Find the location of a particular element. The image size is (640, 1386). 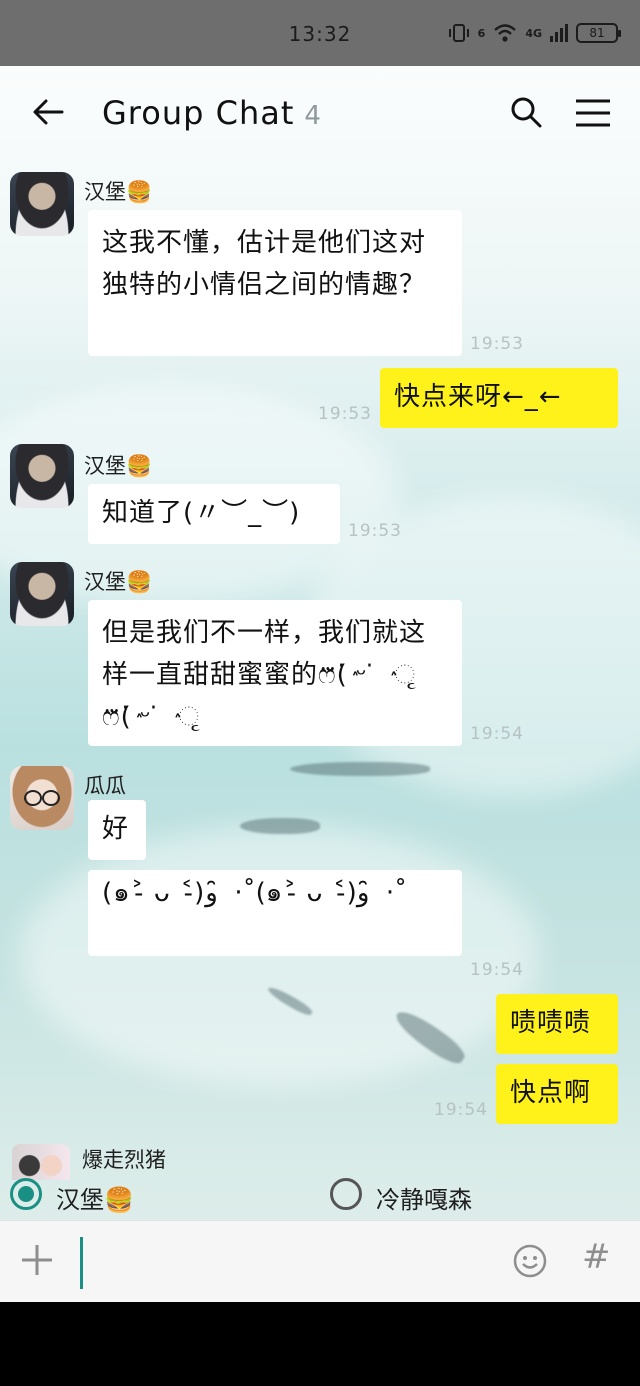

message-bubble: 知道了(〃︶_︶) is located at coordinates (214, 514).